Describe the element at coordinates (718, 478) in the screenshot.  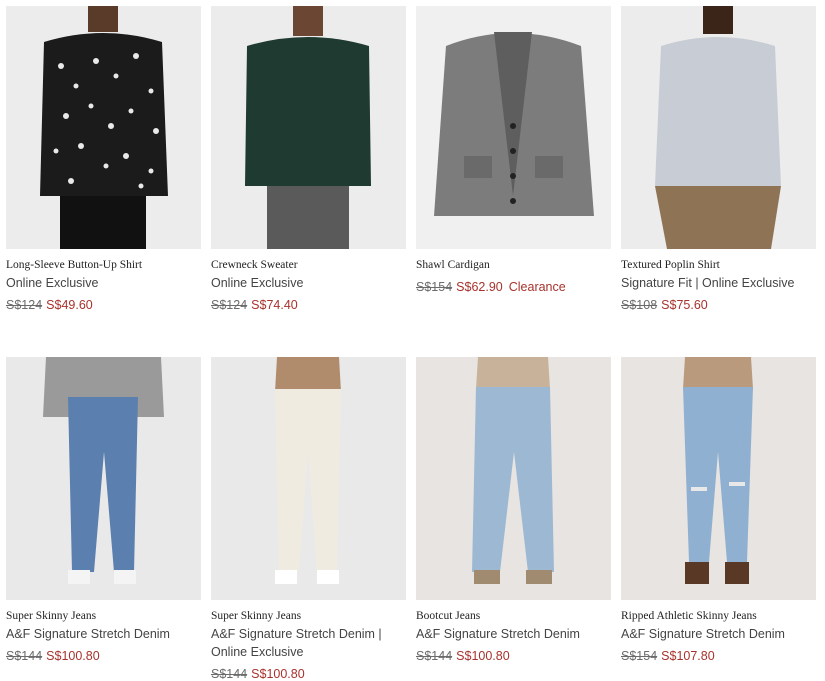
I see `product-image-ripped-athletic-skinny-jeans` at that location.